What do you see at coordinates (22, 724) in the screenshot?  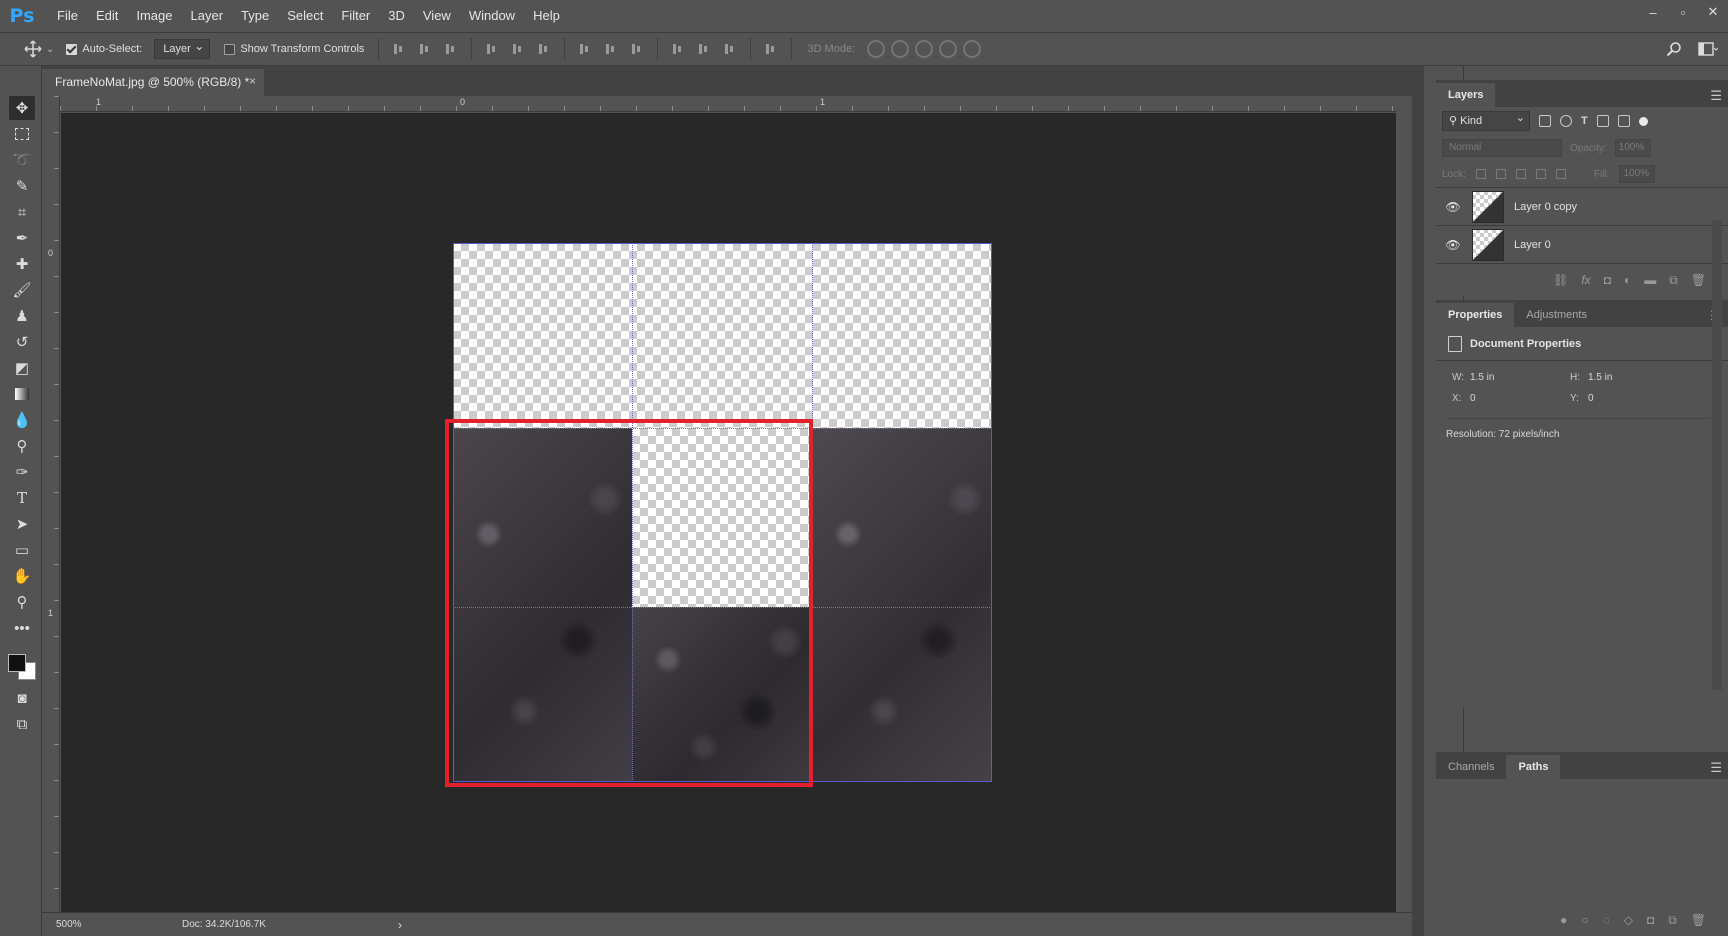 I see `screen-mode-icon: ⧉` at bounding box center [22, 724].